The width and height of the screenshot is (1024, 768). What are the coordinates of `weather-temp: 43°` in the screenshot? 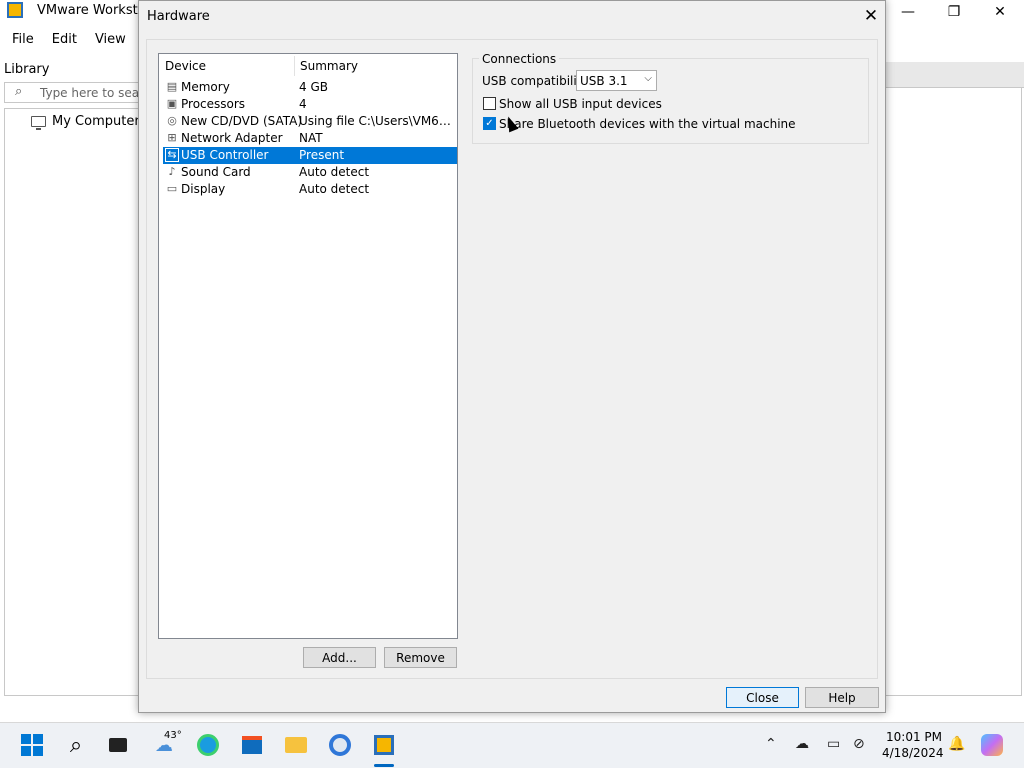 It's located at (173, 735).